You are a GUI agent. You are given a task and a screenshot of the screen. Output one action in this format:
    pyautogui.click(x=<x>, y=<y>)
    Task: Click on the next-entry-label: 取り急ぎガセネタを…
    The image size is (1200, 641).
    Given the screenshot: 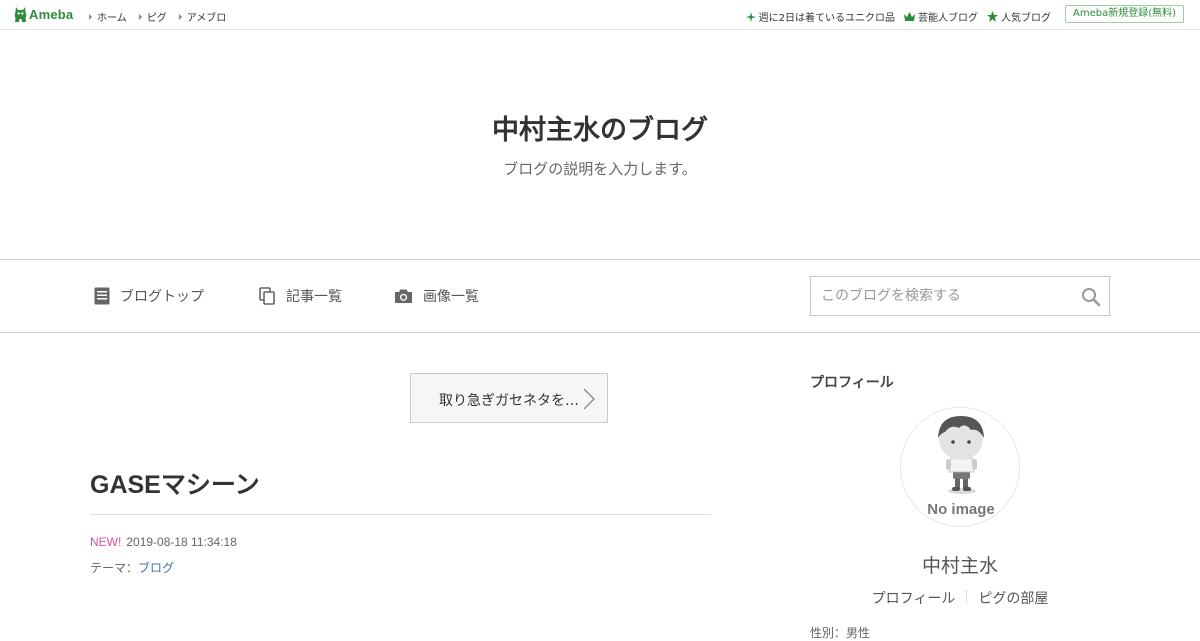 What is the action you would take?
    pyautogui.click(x=509, y=401)
    